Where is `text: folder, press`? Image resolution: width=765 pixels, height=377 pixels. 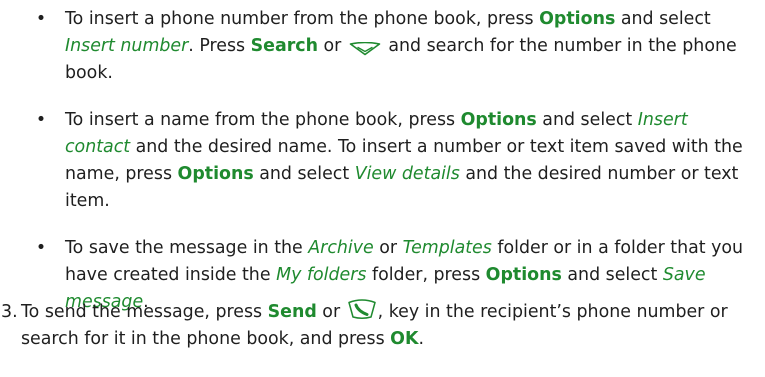 text: folder, press is located at coordinates (426, 275).